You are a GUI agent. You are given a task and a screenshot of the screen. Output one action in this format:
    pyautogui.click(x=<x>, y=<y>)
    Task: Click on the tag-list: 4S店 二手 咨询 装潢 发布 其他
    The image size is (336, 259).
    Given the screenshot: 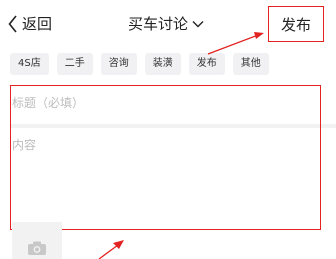 What is the action you would take?
    pyautogui.click(x=139, y=64)
    